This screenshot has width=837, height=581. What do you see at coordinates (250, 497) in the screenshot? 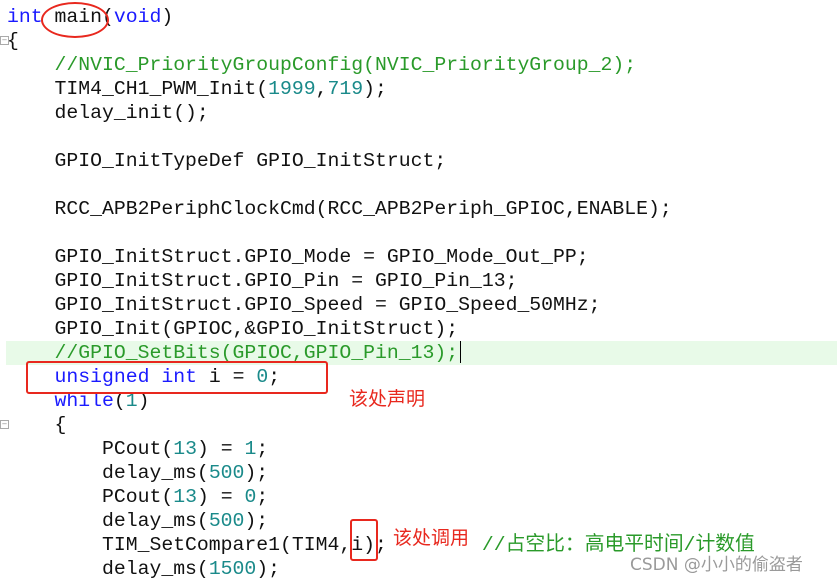
I see `code-token: 0` at bounding box center [250, 497].